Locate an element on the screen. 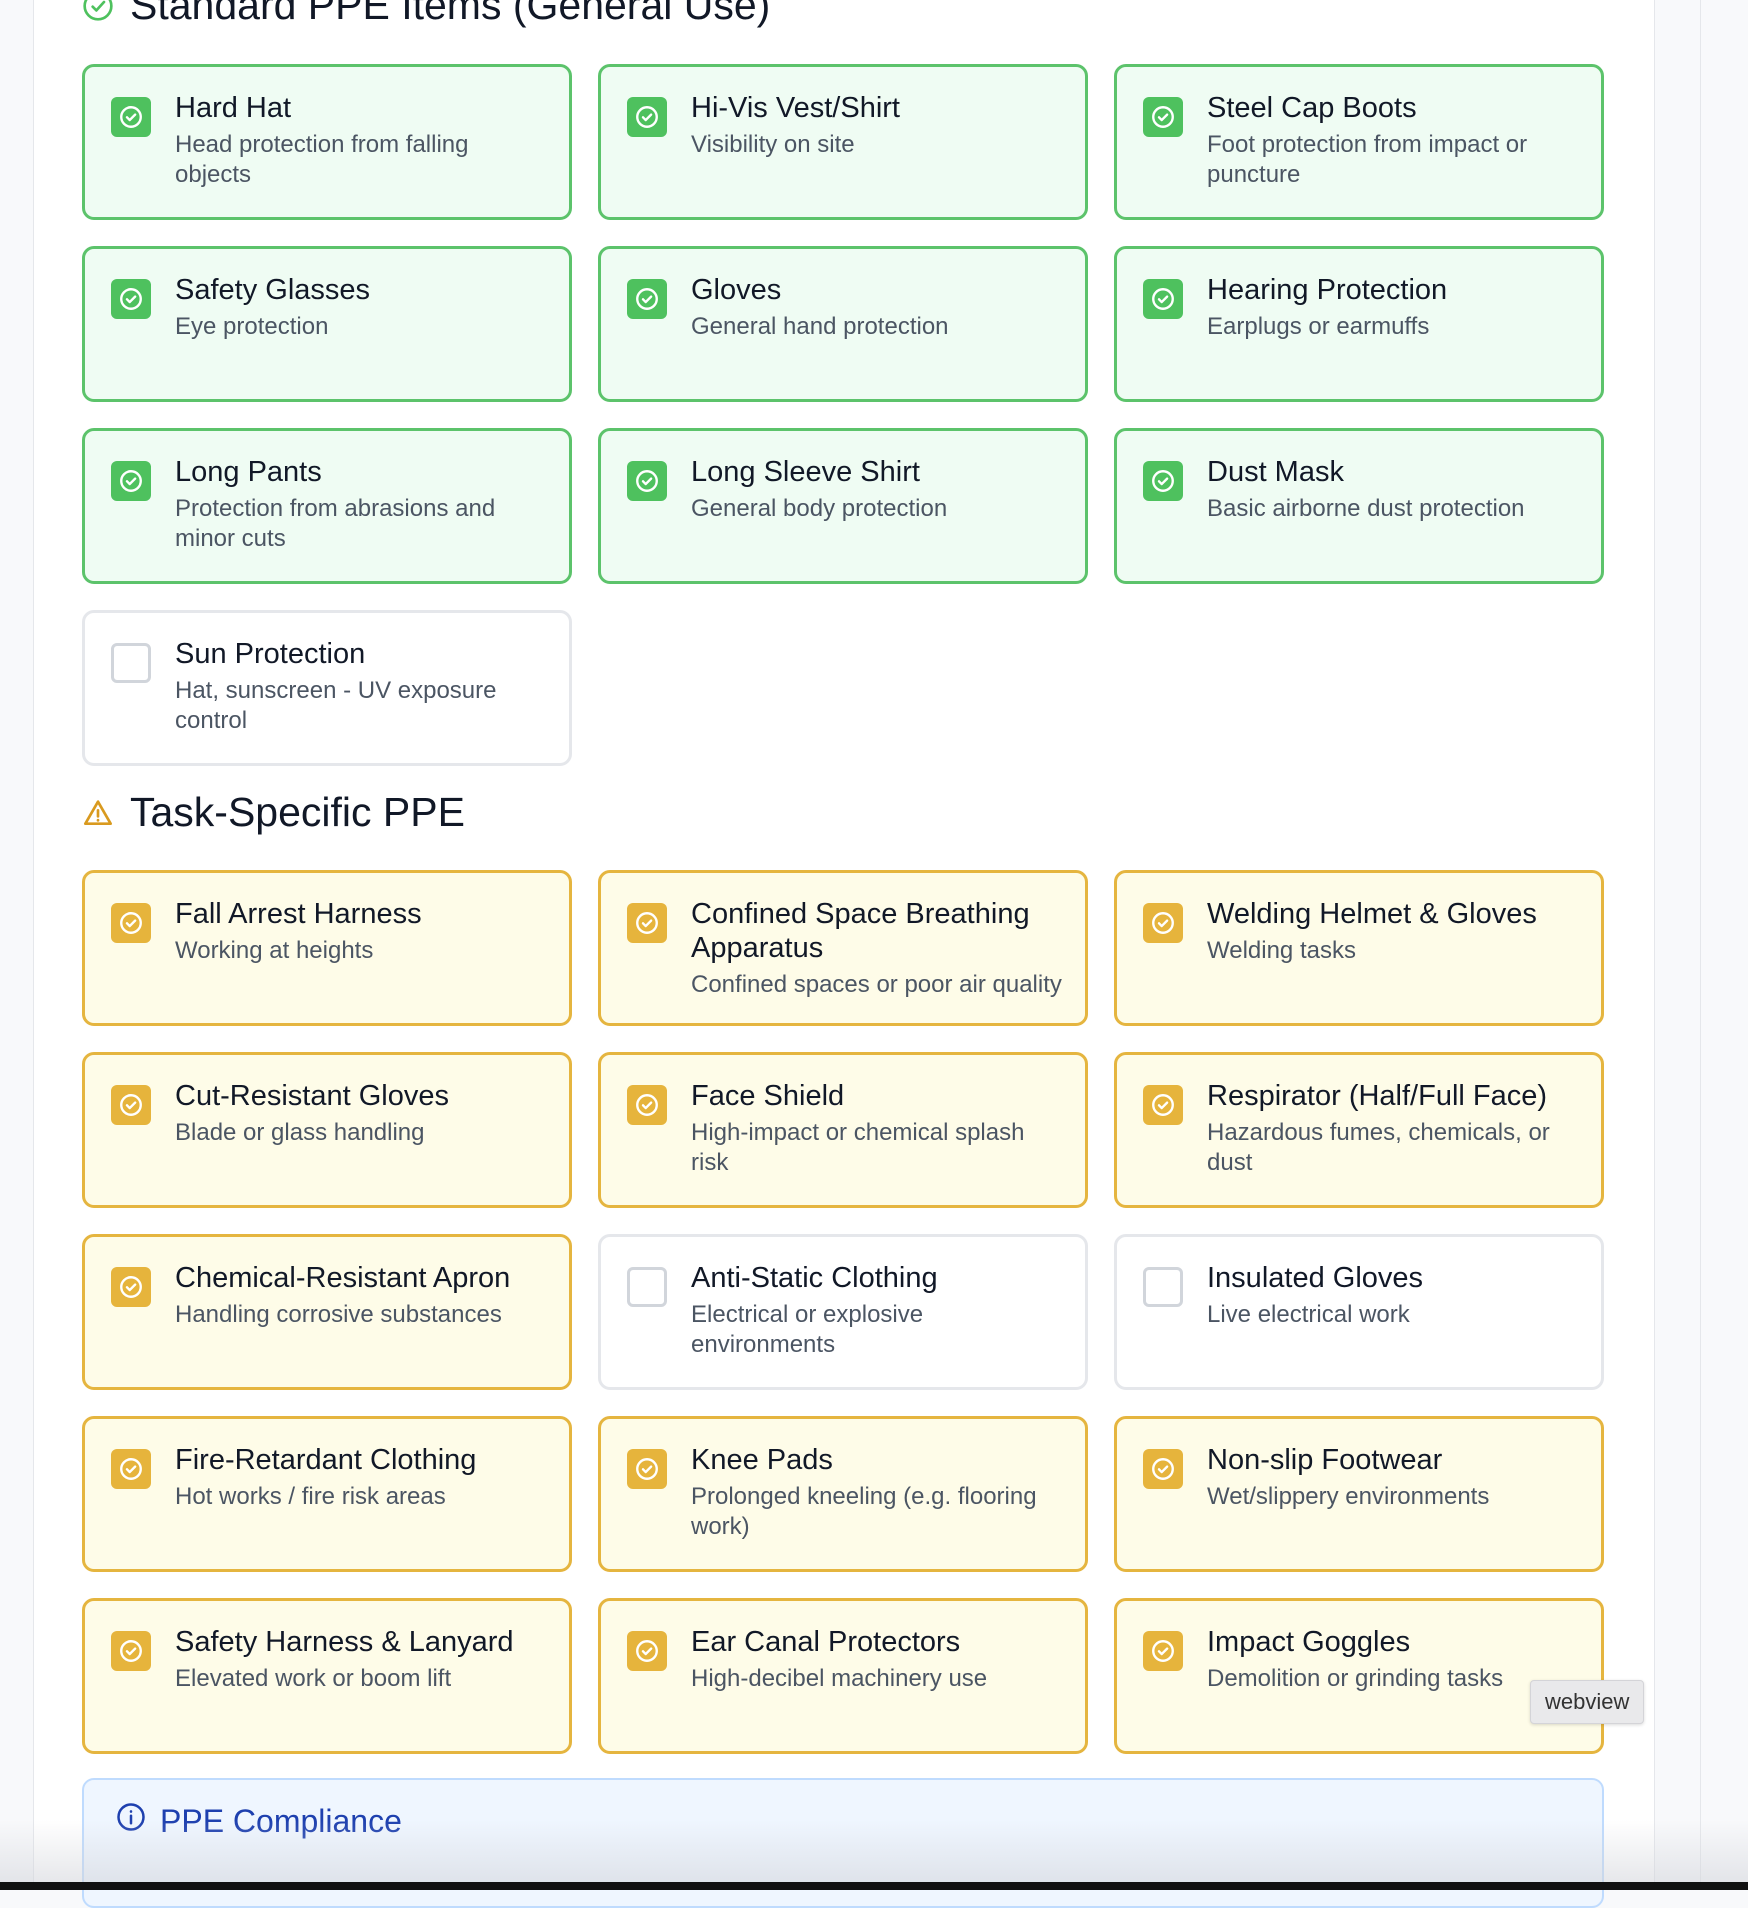  ppe-card-fall-arrest-harness: Fall Arrest Harness Working at heights is located at coordinates (327, 948).